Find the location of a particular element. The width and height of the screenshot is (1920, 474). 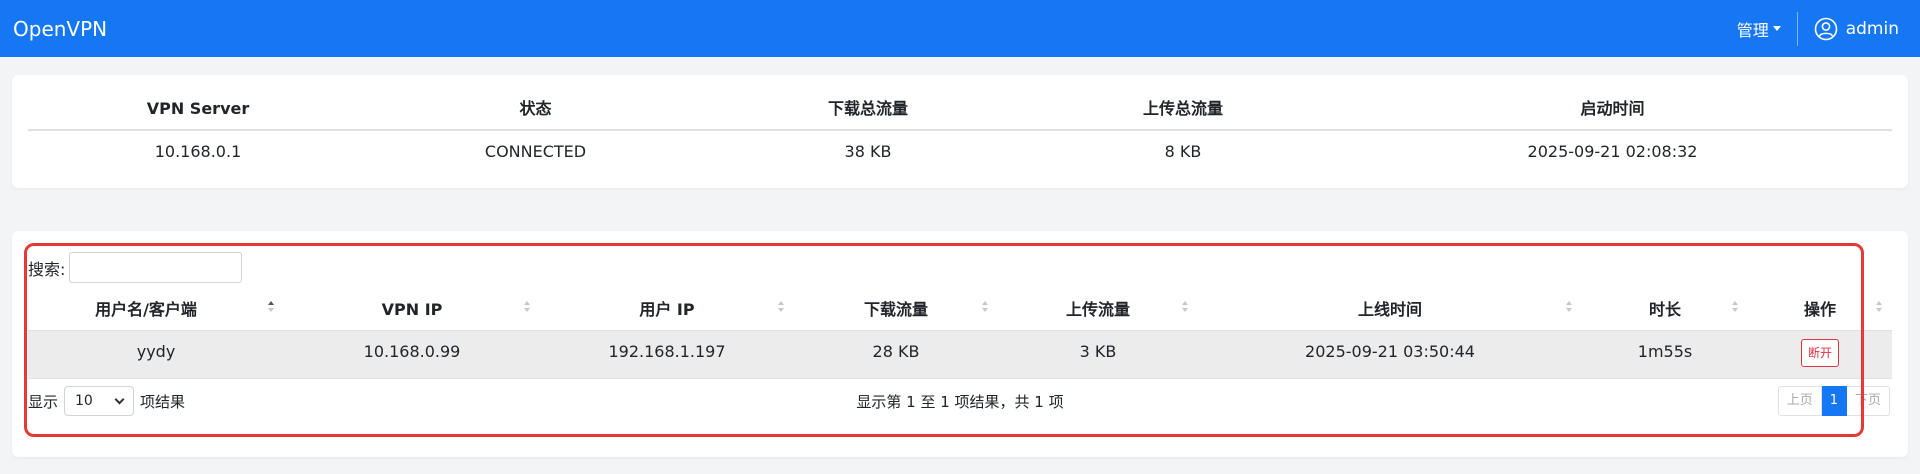

cell-username: yydy is located at coordinates (156, 351).